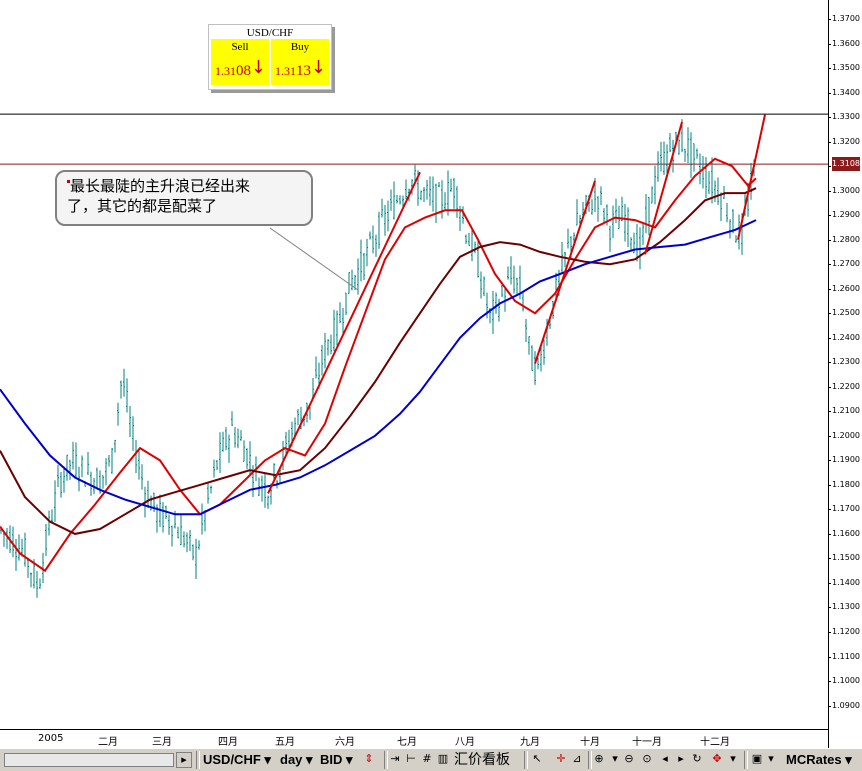 Image resolution: width=862 pixels, height=771 pixels. What do you see at coordinates (844, 288) in the screenshot?
I see `y-tick-label: 1.2600` at bounding box center [844, 288].